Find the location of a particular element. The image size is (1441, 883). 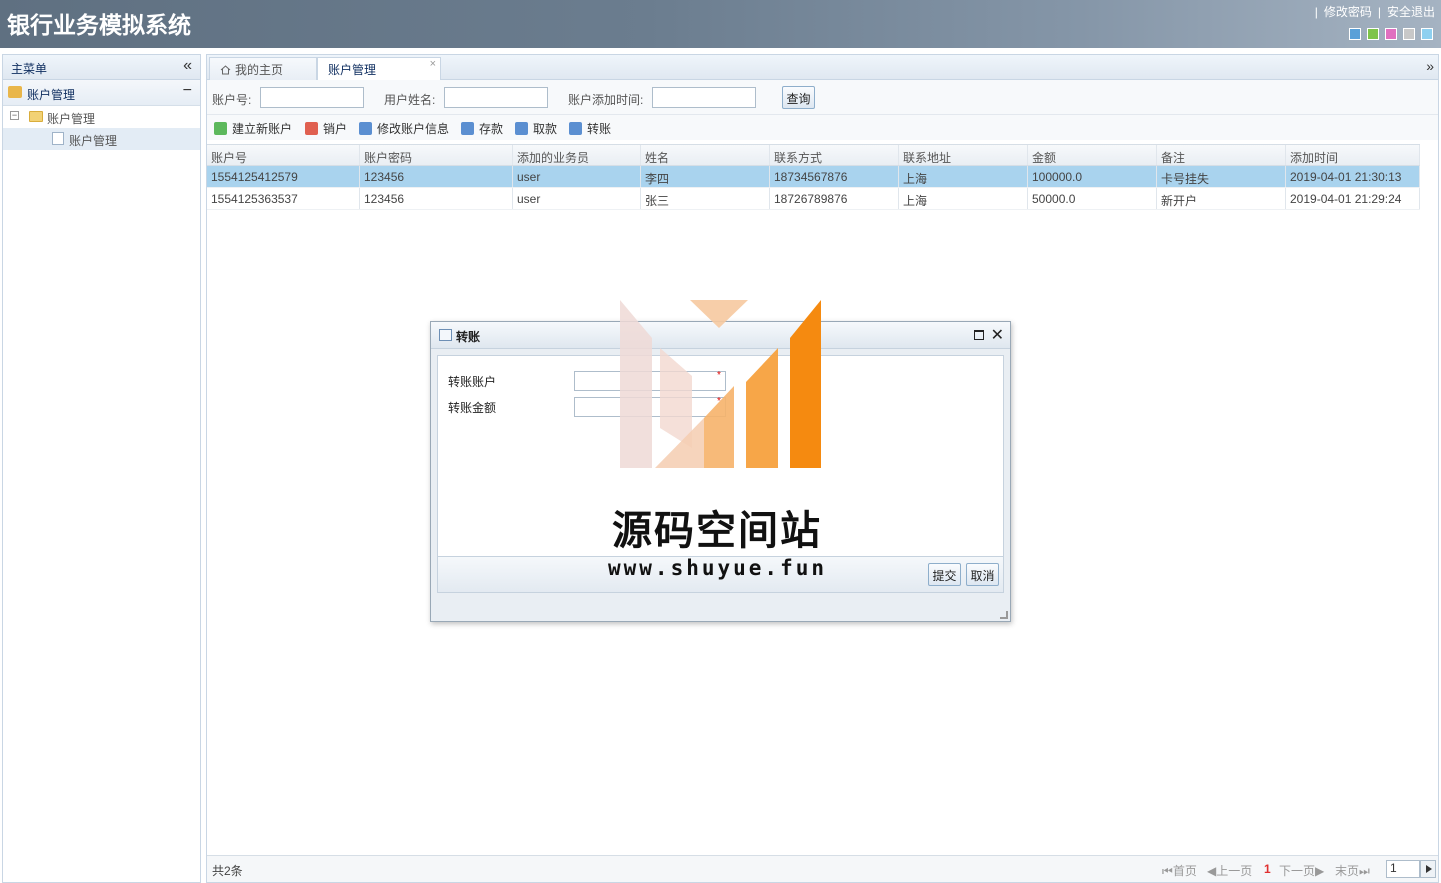

watermark-url: www.shuyue.fun is located at coordinates (718, 568).